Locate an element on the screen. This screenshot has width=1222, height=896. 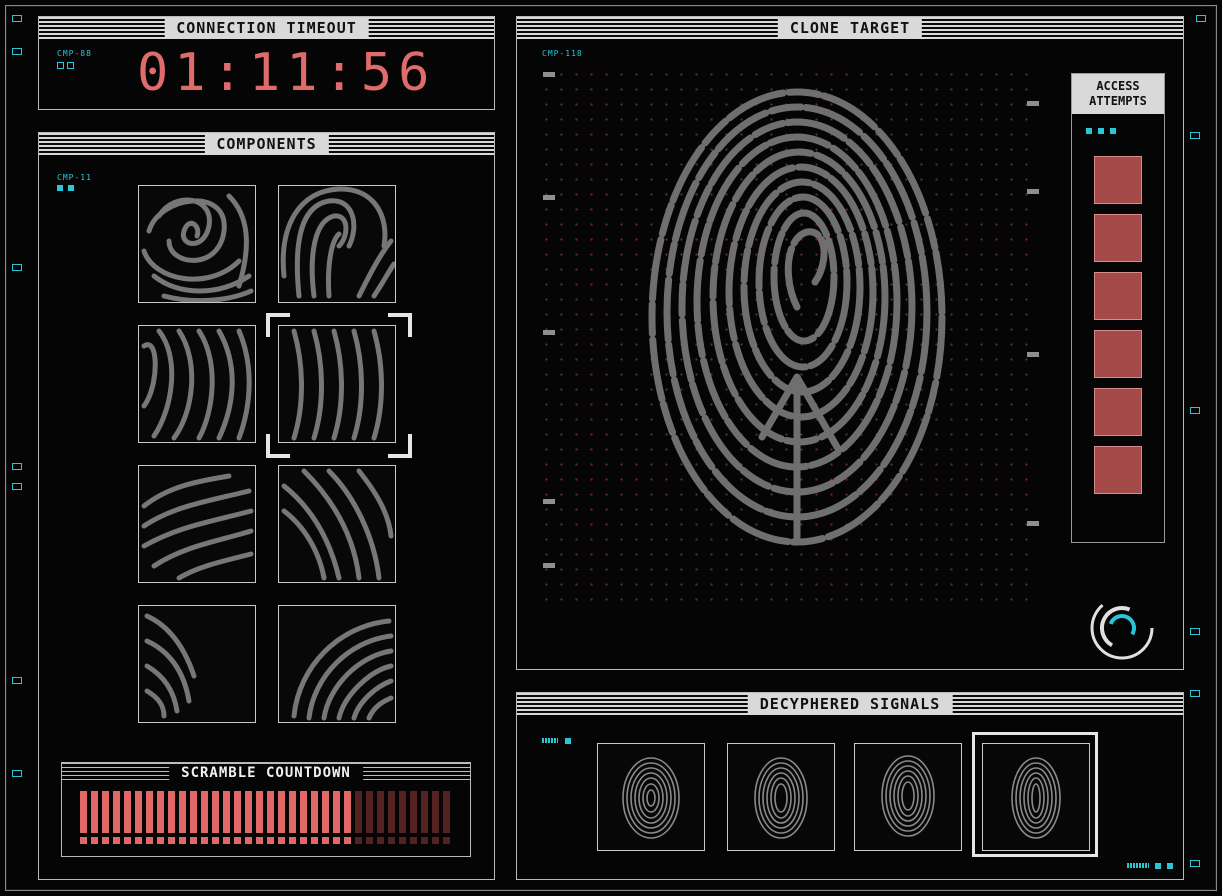
panel-tag: CMP-11 is located at coordinates (74, 177).